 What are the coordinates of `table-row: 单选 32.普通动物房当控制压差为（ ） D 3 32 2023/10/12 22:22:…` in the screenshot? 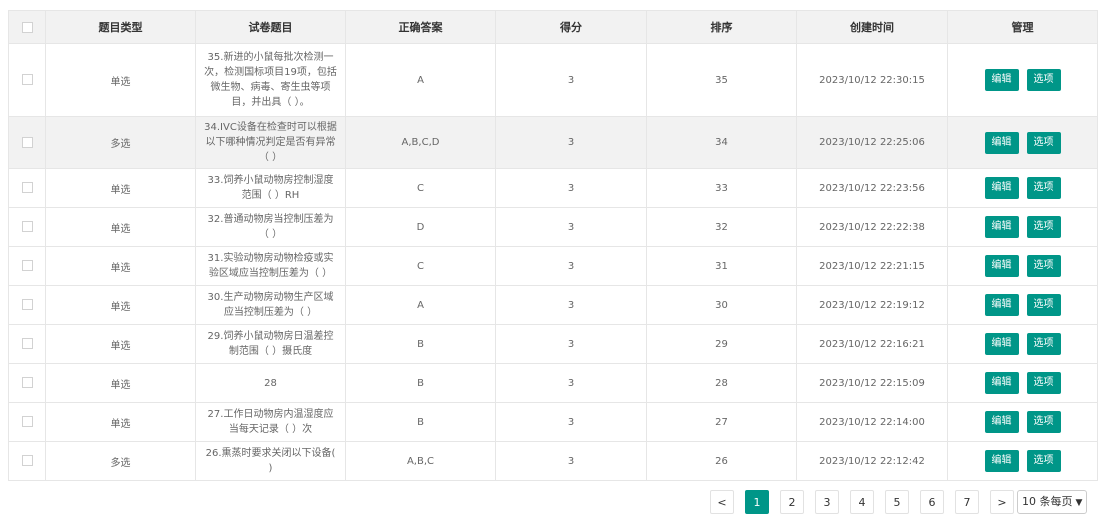 It's located at (553, 227).